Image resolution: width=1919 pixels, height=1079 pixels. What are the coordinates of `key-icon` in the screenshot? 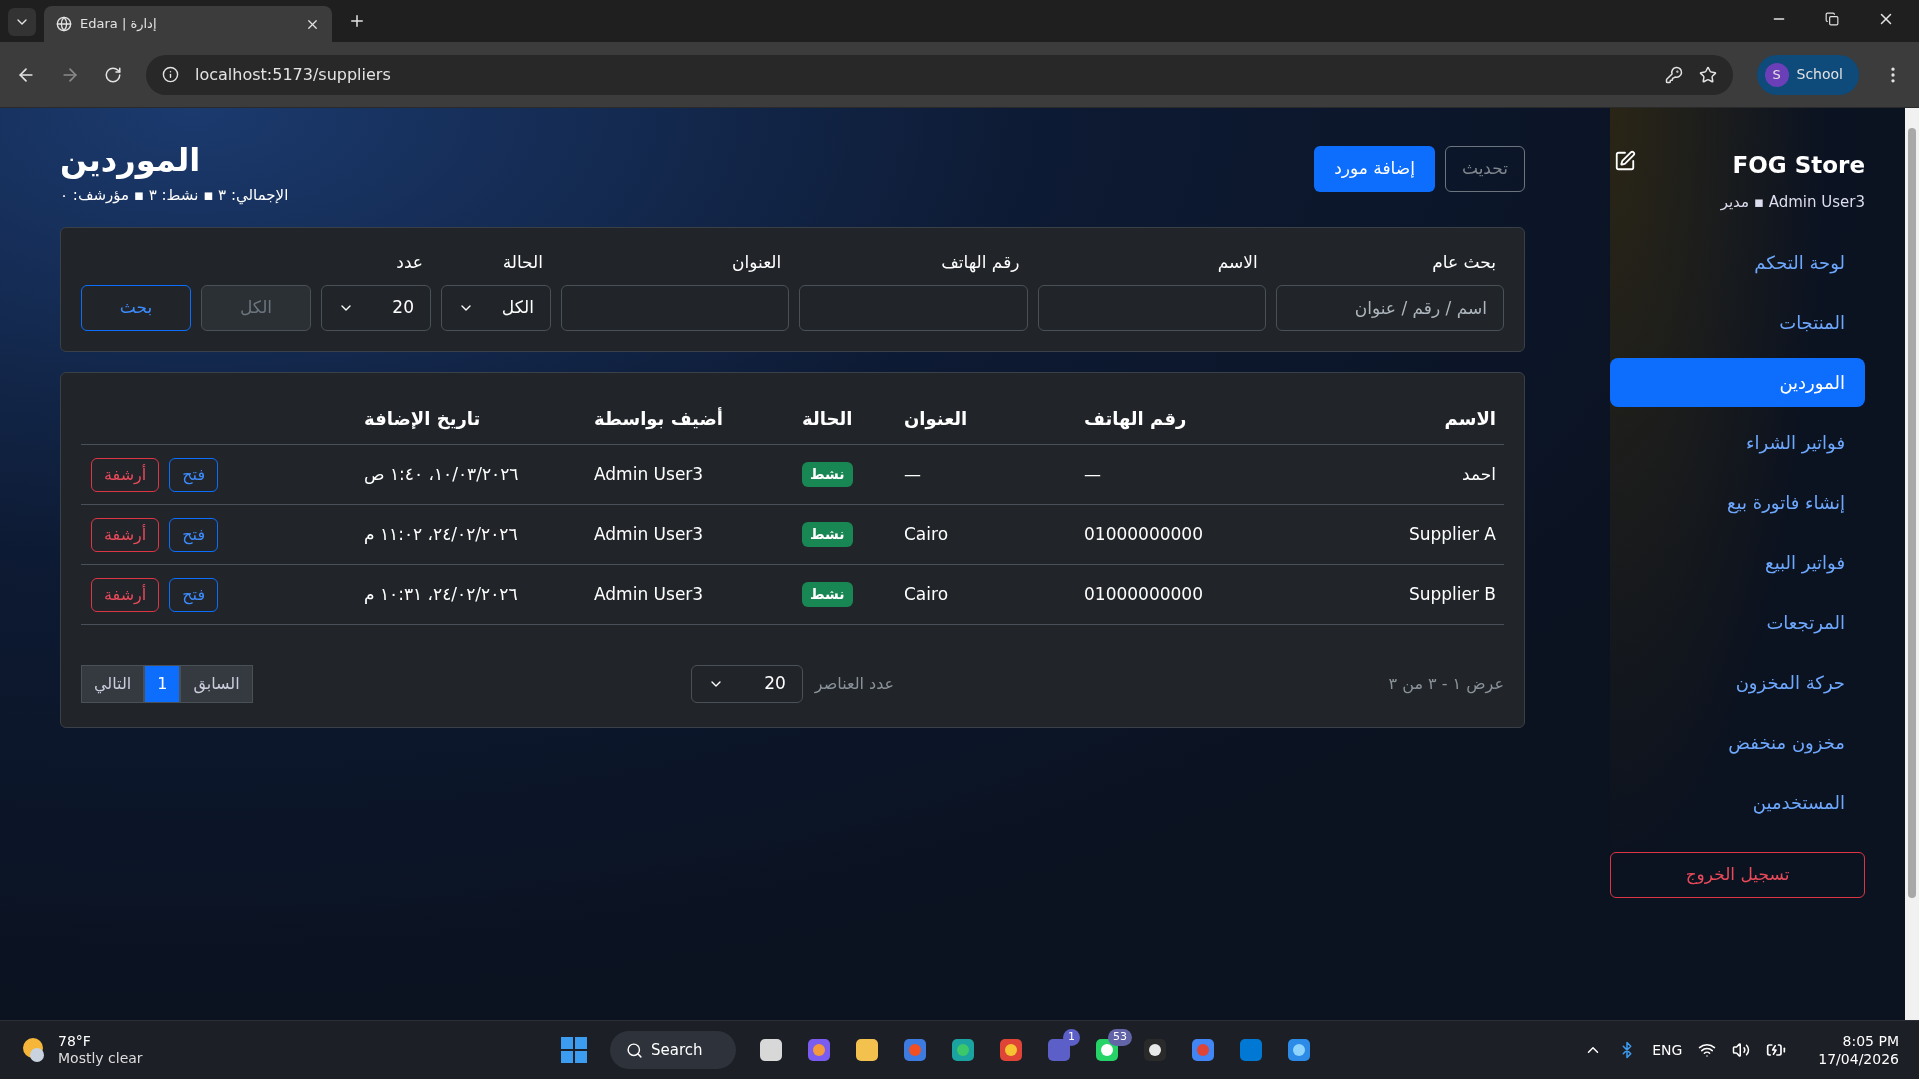 It's located at (1673, 74).